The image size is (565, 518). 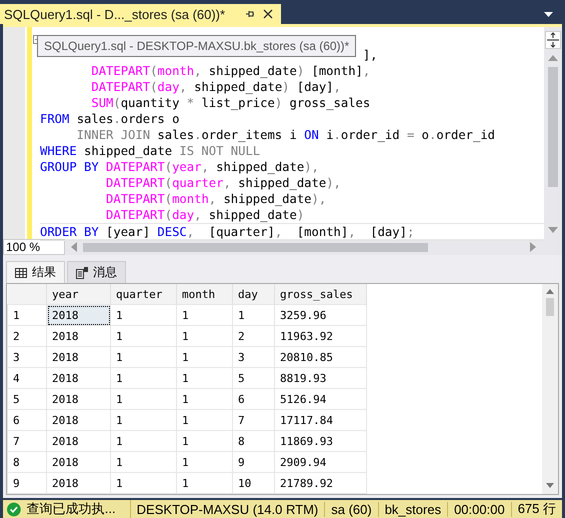 I want to click on message-icon, so click(x=82, y=272).